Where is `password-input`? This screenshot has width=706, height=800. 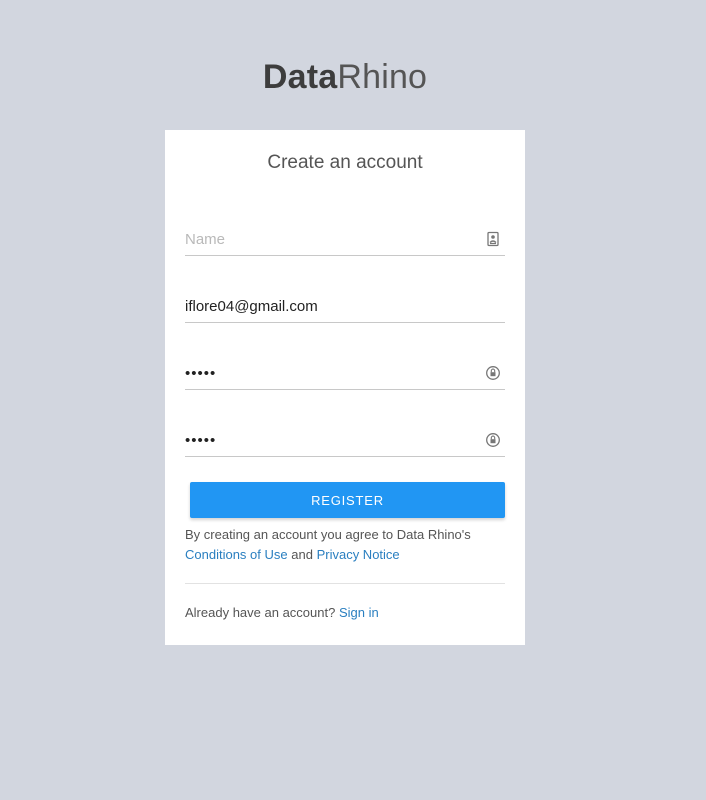
password-input is located at coordinates (330, 373).